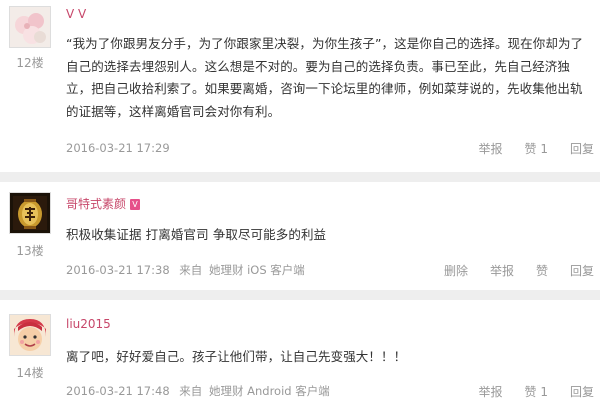 This screenshot has width=600, height=405. I want to click on author-name: liu2015, so click(88, 324).